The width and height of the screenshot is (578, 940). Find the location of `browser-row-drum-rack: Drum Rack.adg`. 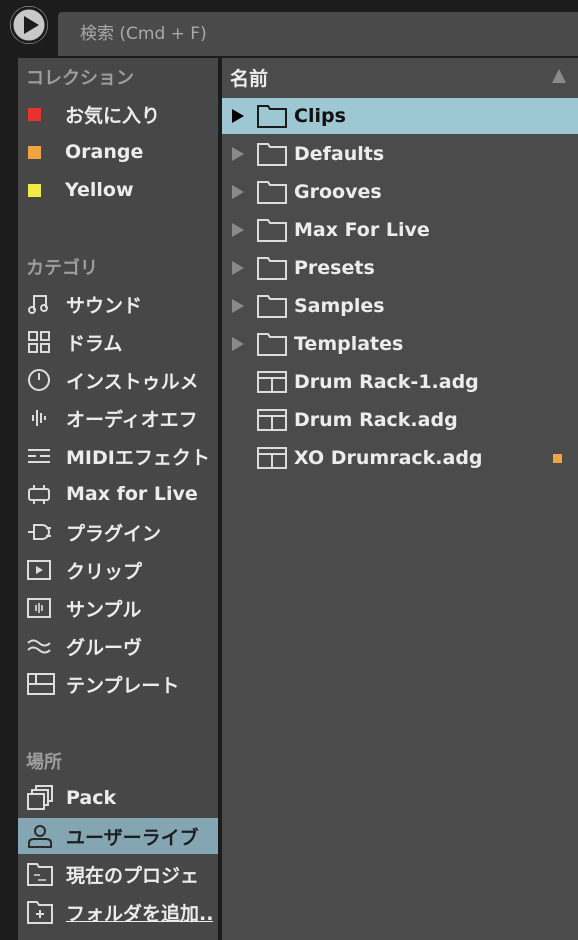

browser-row-drum-rack: Drum Rack.adg is located at coordinates (400, 420).